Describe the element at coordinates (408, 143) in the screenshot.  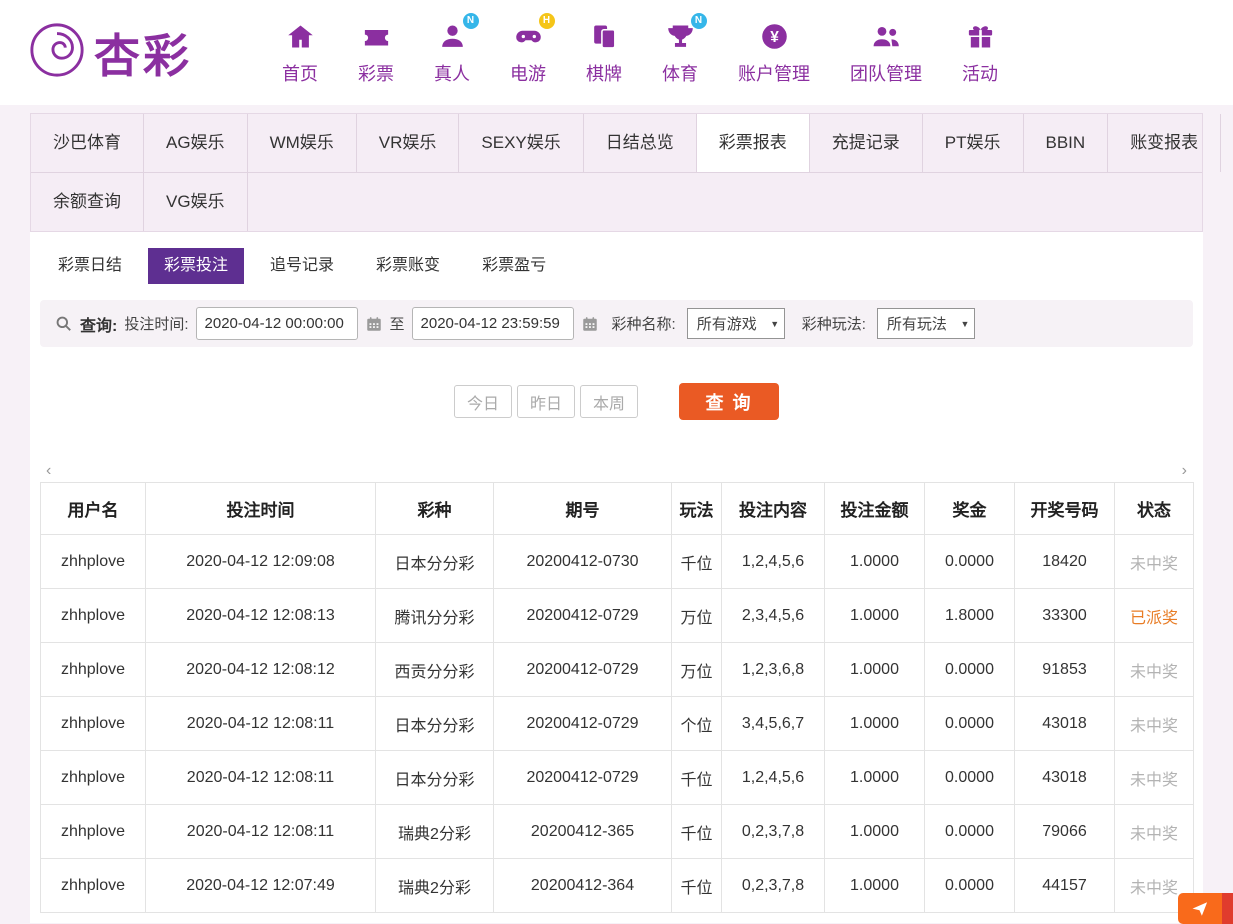
I see `tab-vr: VR娱乐` at that location.